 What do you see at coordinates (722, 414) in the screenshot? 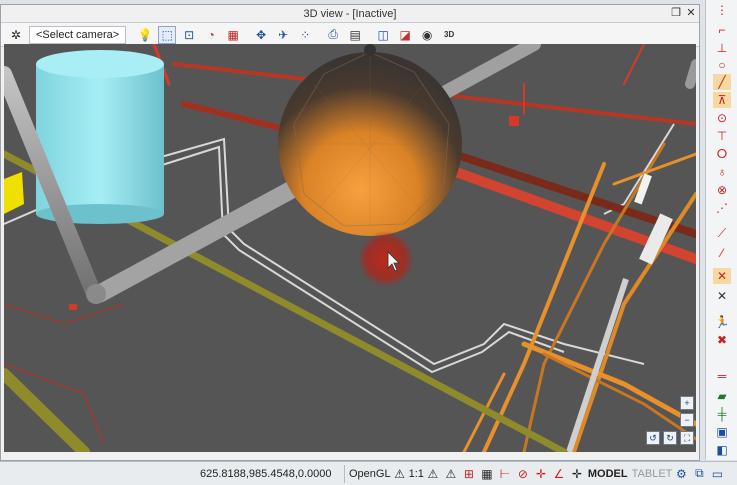
I see `grid-plus-icon: ╪` at bounding box center [722, 414].